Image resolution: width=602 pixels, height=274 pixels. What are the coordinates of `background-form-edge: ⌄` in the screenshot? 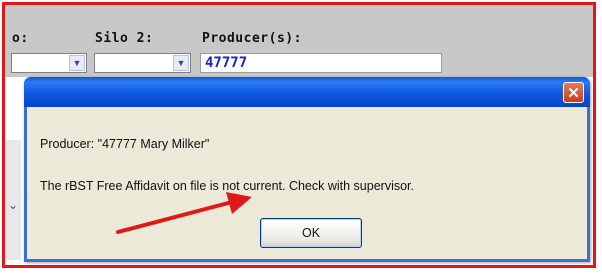 It's located at (13, 200).